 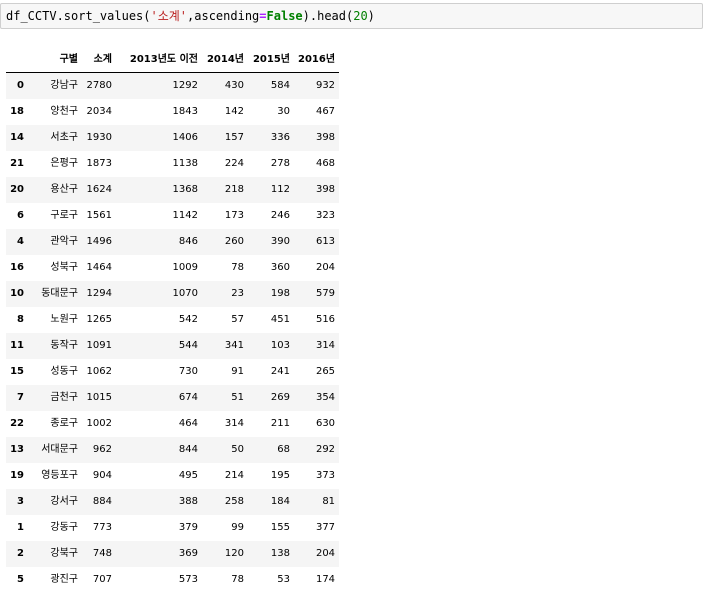 I want to click on value-cell: 260, so click(x=225, y=242).